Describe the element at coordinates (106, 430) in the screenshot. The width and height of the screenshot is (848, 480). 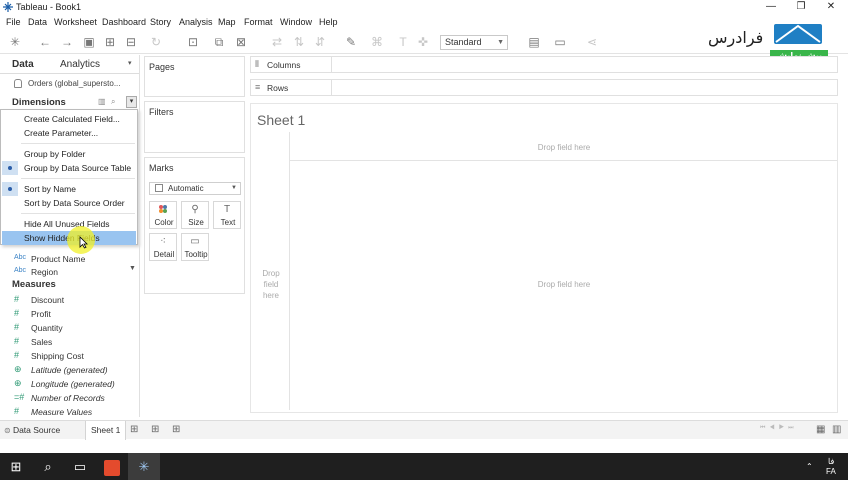
I see `tab-sheet-1: Sheet 1` at that location.